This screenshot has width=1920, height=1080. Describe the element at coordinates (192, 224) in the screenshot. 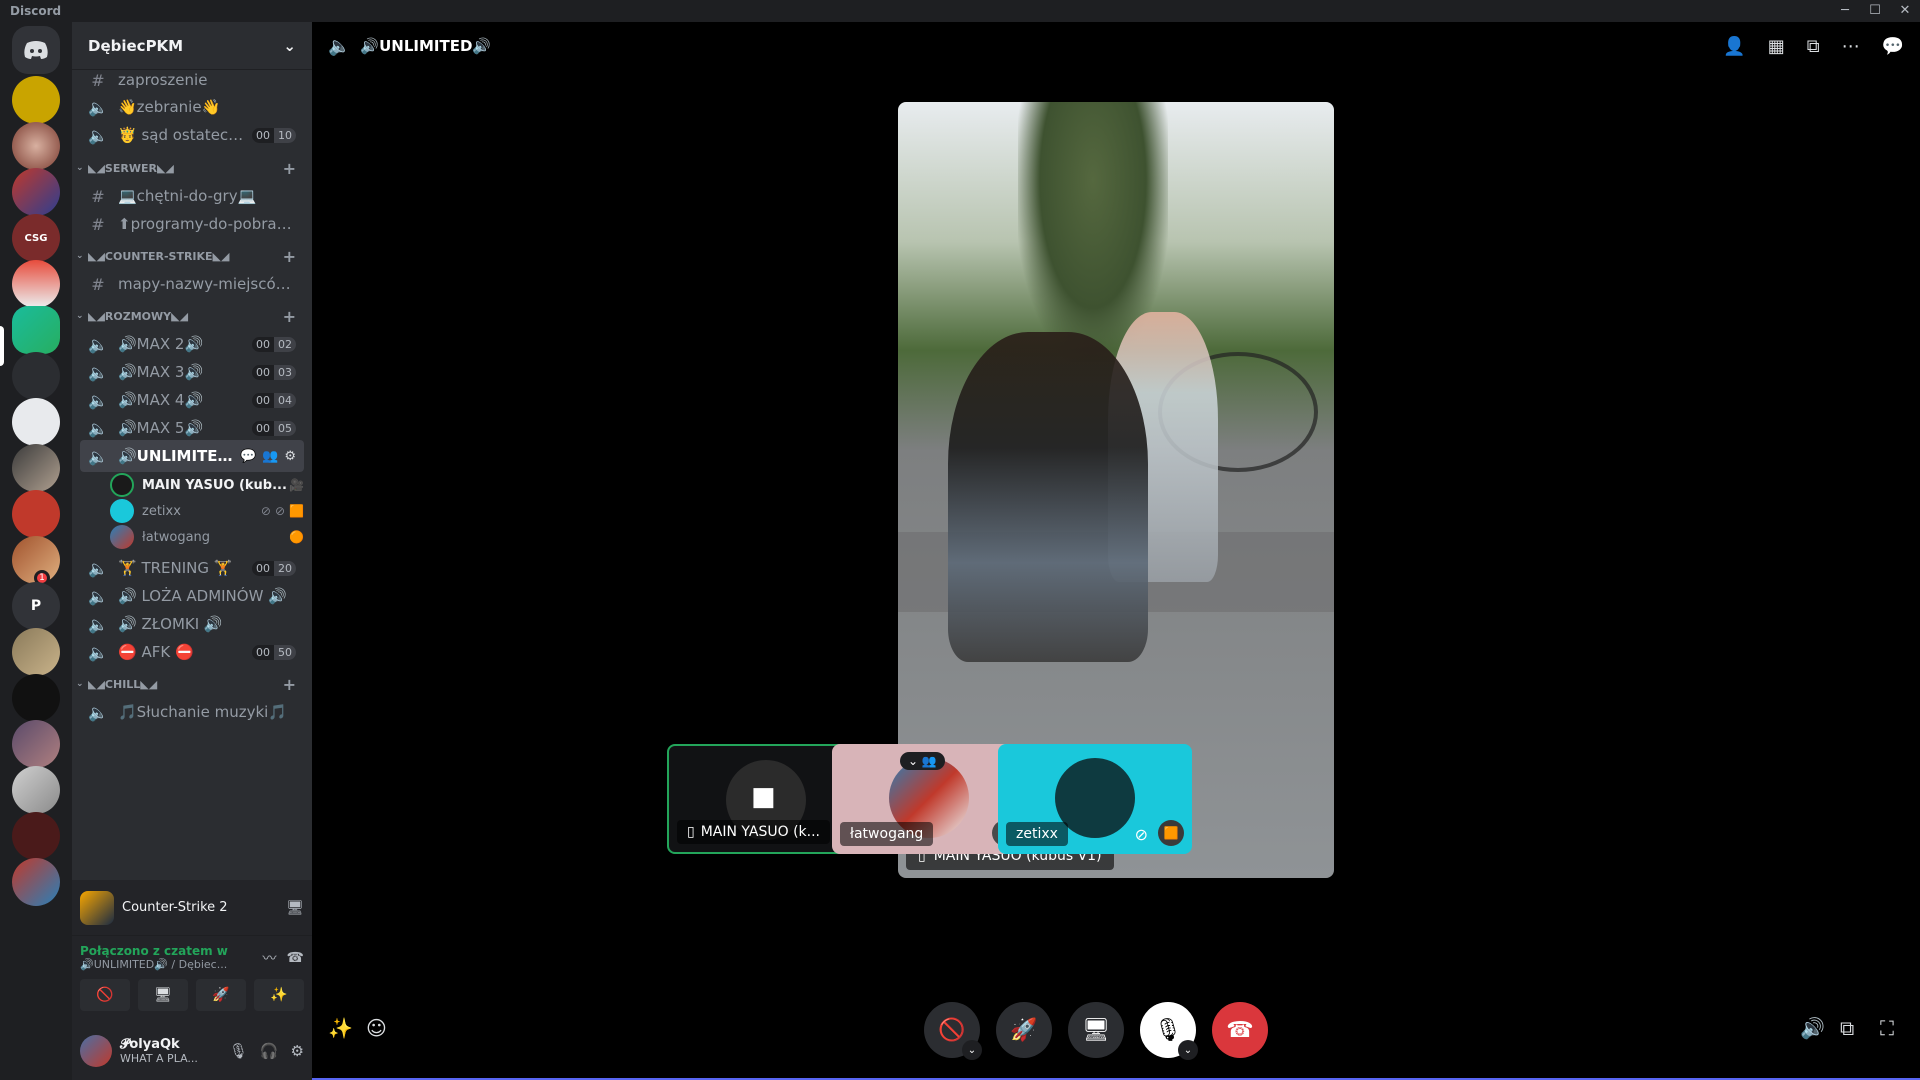

I see `channel-programy: # ⬆programy-do-pobrania⬆` at that location.